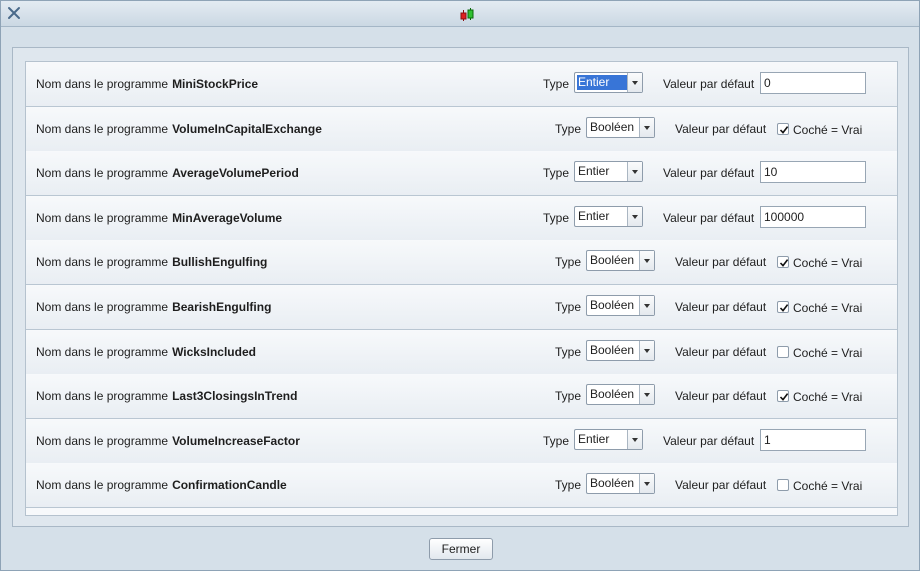  Describe the element at coordinates (813, 83) in the screenshot. I see `default-value-input: 0` at that location.